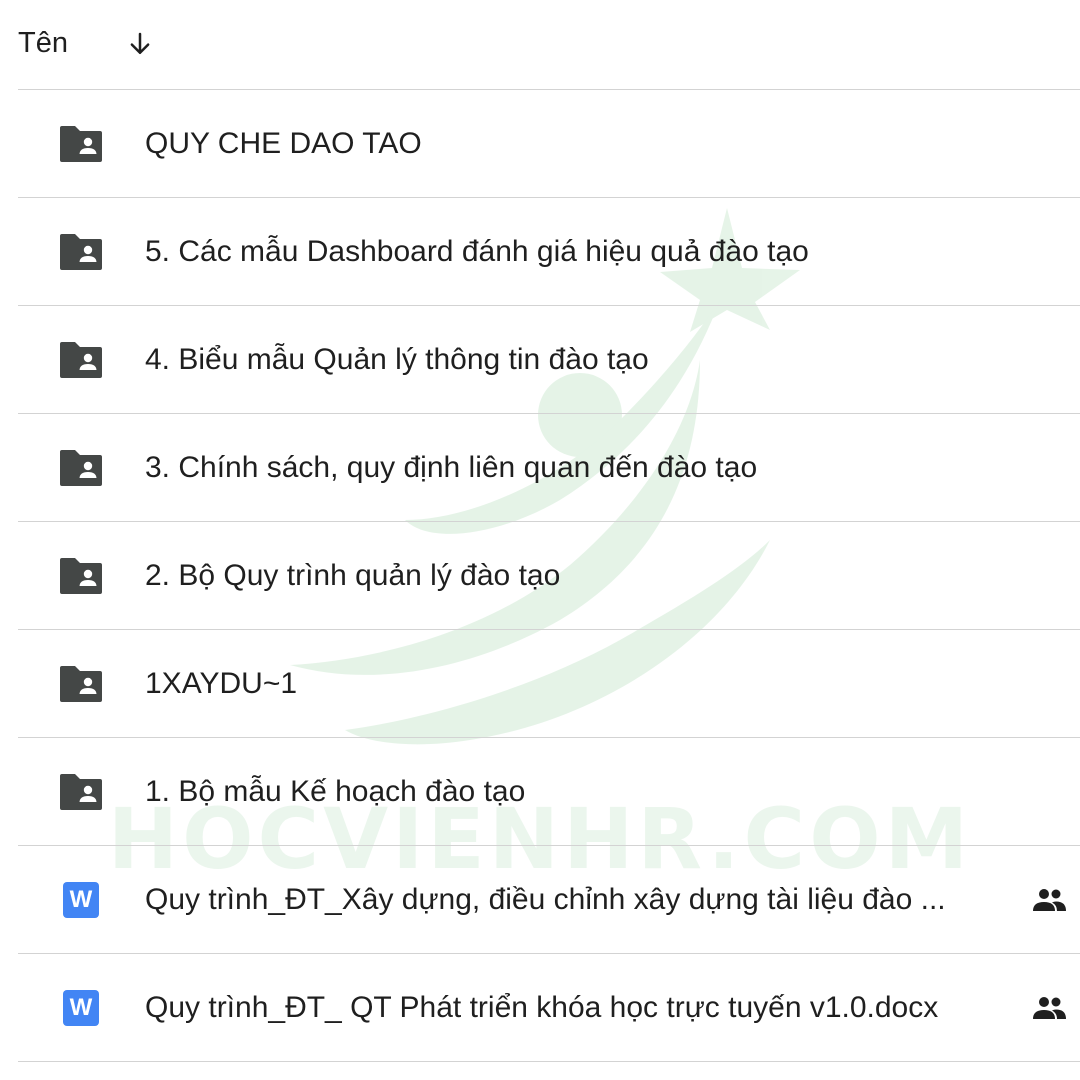 Image resolution: width=1080 pixels, height=1080 pixels. Describe the element at coordinates (43, 43) in the screenshot. I see `name-column-label: Tên` at that location.